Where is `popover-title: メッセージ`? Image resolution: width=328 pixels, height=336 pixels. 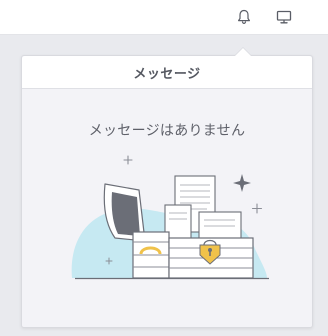
popover-title: メッセージ is located at coordinates (167, 72).